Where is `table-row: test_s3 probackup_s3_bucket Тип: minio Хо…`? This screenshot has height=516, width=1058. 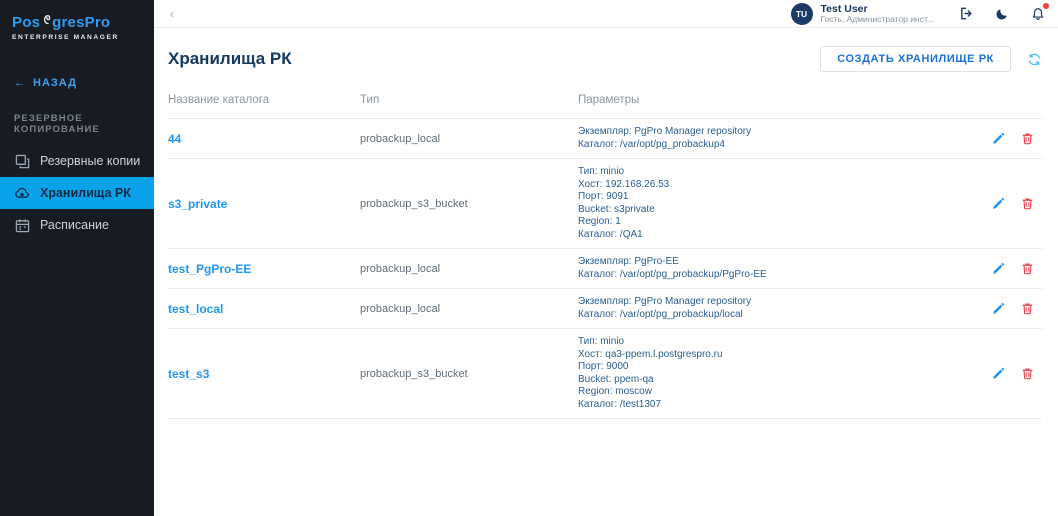
table-row: test_s3 probackup_s3_bucket Тип: minio Хо… is located at coordinates (605, 374).